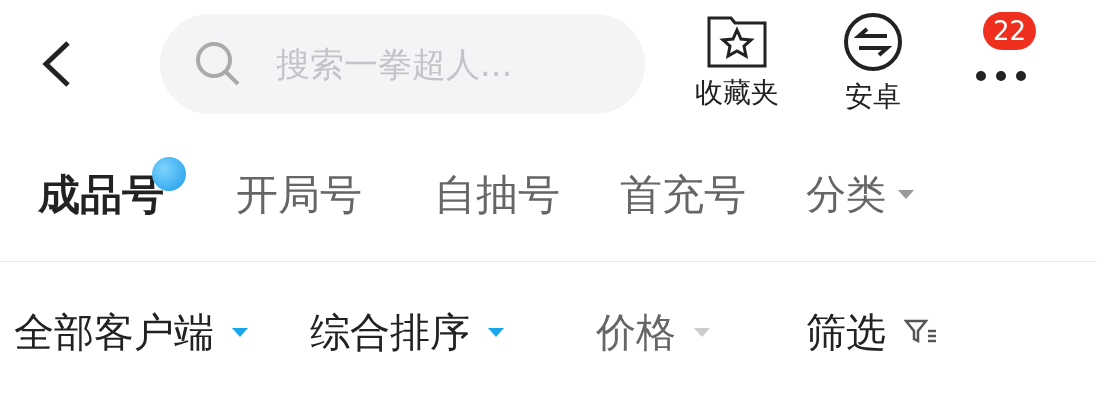 The width and height of the screenshot is (1097, 404). What do you see at coordinates (407, 332) in the screenshot?
I see `filter-dropdown: 综合排序` at bounding box center [407, 332].